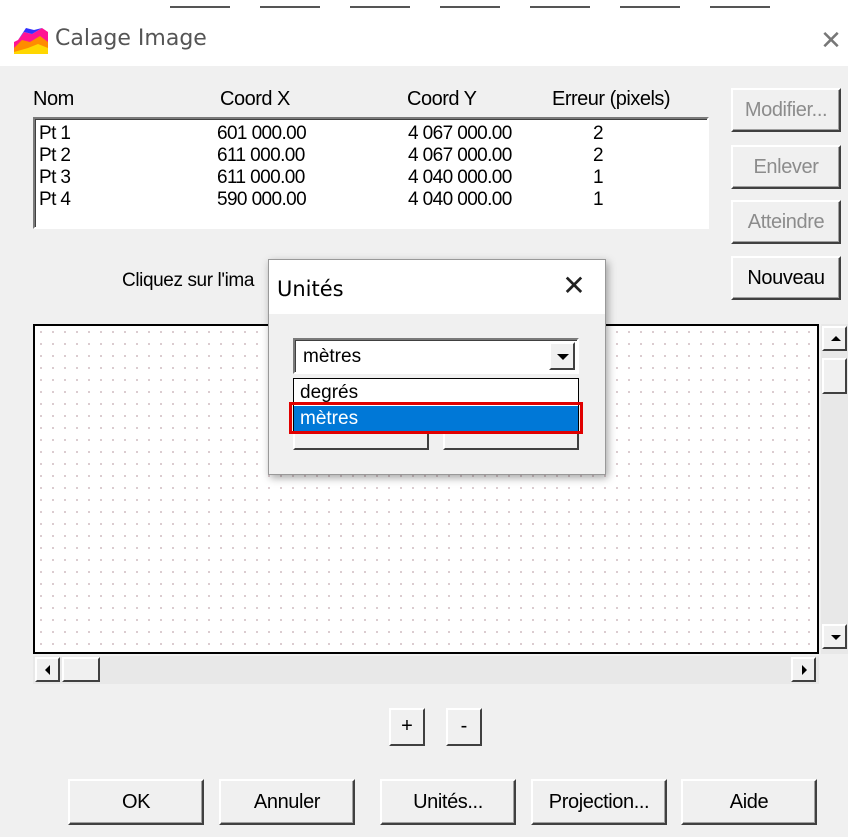  I want to click on row-coord-x: 601 000.00, so click(262, 133).